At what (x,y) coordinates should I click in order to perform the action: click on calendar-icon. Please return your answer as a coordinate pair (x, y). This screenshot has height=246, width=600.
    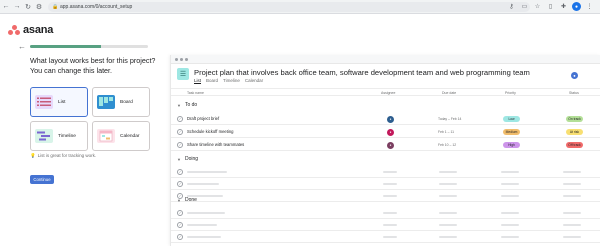
    Looking at the image, I should click on (106, 136).